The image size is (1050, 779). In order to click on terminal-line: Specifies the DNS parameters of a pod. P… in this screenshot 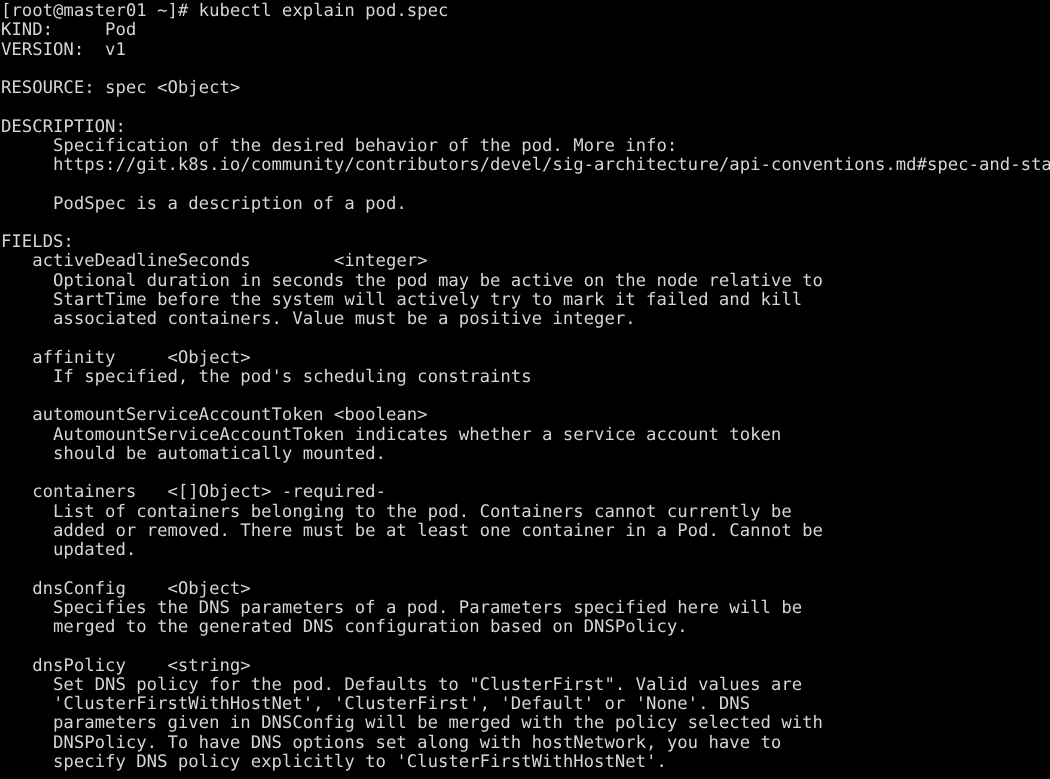, I will do `click(402, 607)`.